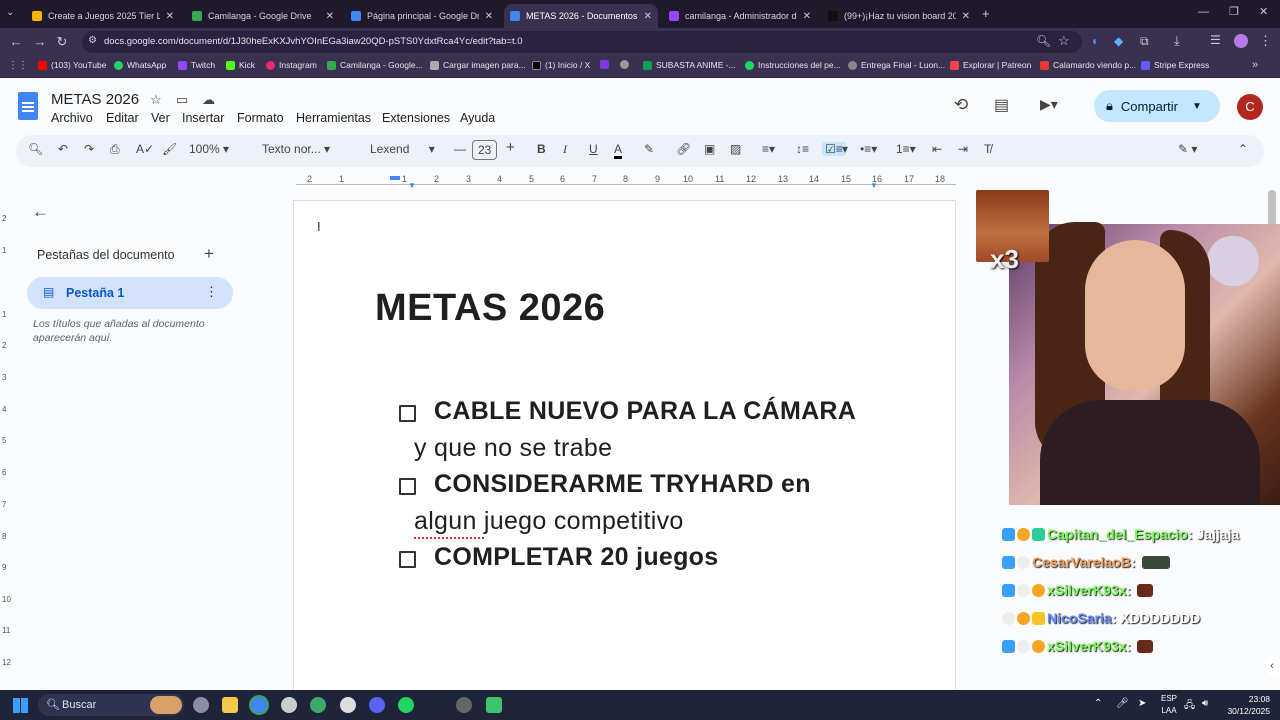 The width and height of the screenshot is (1280, 720). What do you see at coordinates (576, 557) in the screenshot?
I see `checklist-item-text: COMPLETAR 20 juegos` at bounding box center [576, 557].